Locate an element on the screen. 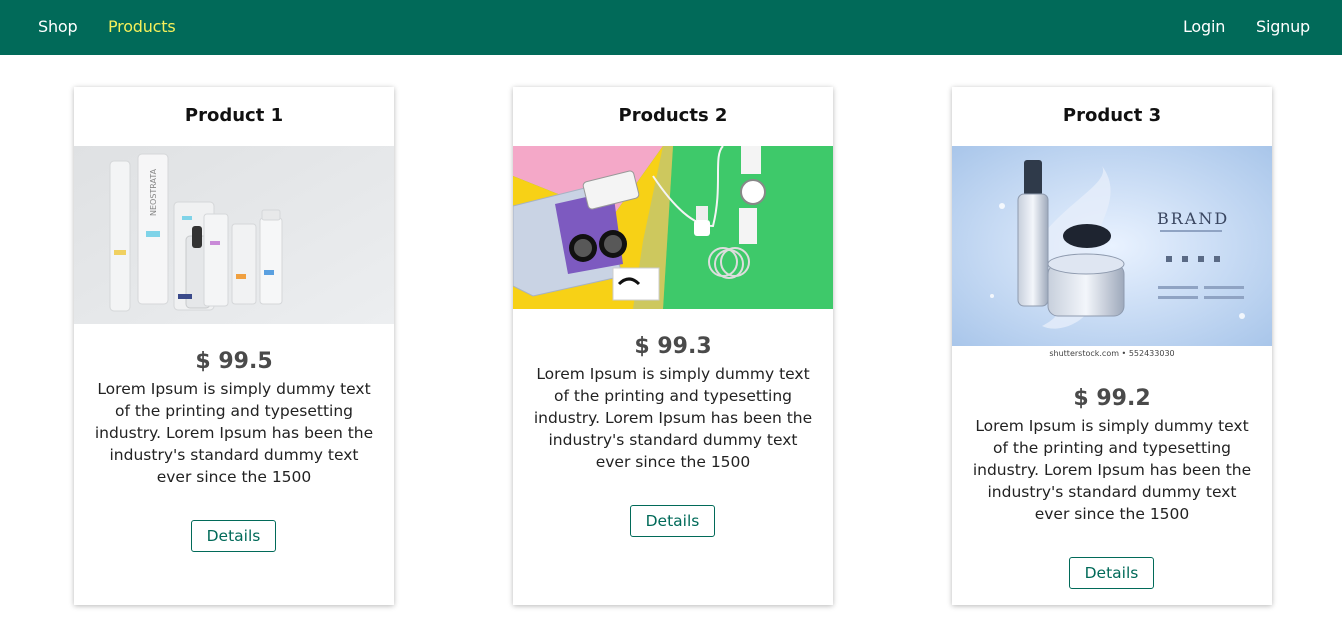 The image size is (1342, 626). navbar: Shop Products Login Signup is located at coordinates (671, 27).